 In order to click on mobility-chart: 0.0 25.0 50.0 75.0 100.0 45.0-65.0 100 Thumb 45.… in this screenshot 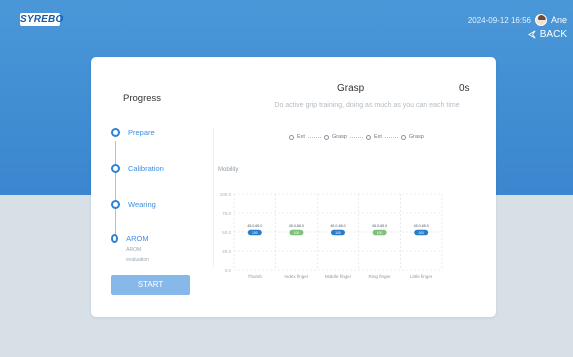, I will do `click(340, 235)`.